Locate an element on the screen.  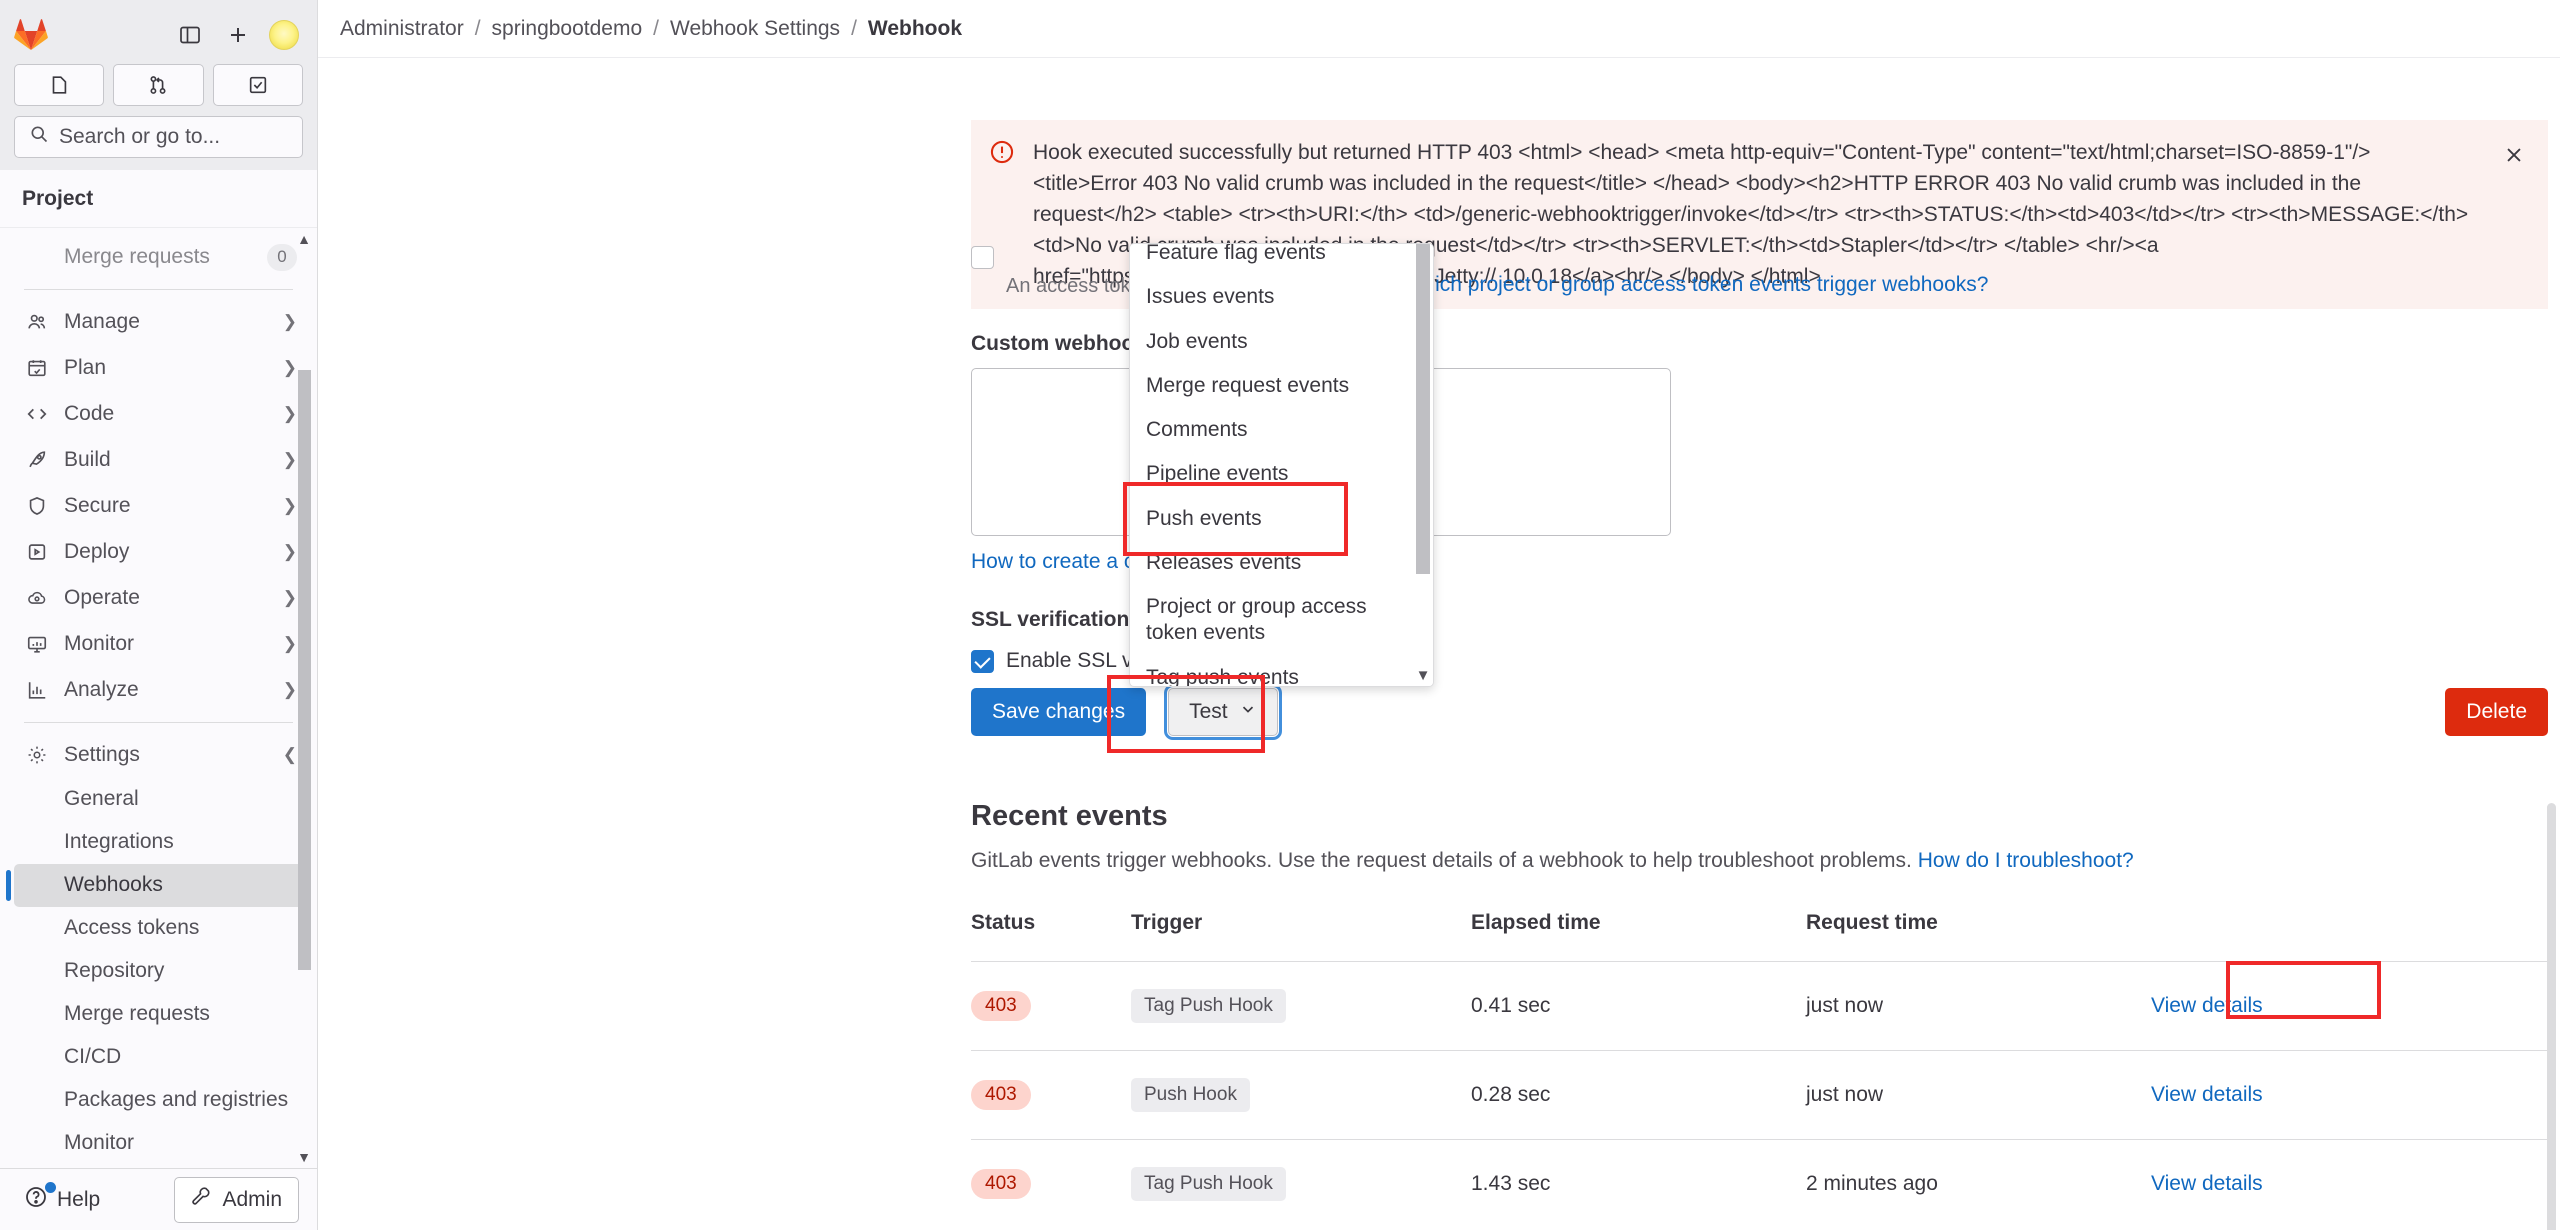
sidebar-subitem-label: Webhooks is located at coordinates (113, 885).